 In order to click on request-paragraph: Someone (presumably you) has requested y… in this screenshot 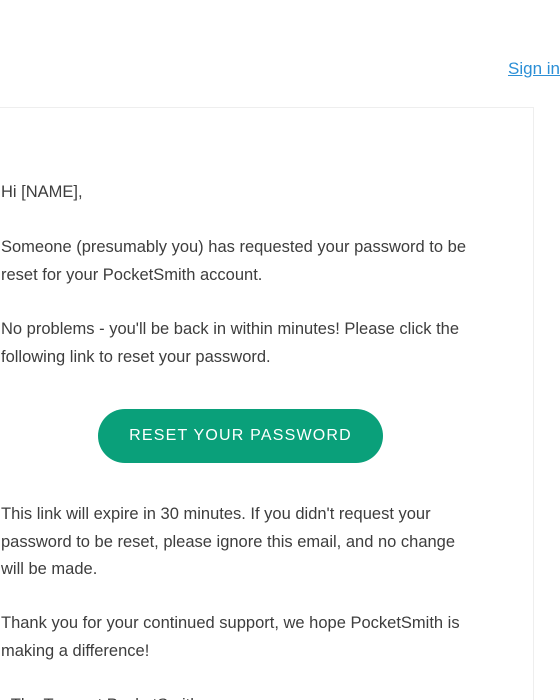, I will do `click(234, 261)`.